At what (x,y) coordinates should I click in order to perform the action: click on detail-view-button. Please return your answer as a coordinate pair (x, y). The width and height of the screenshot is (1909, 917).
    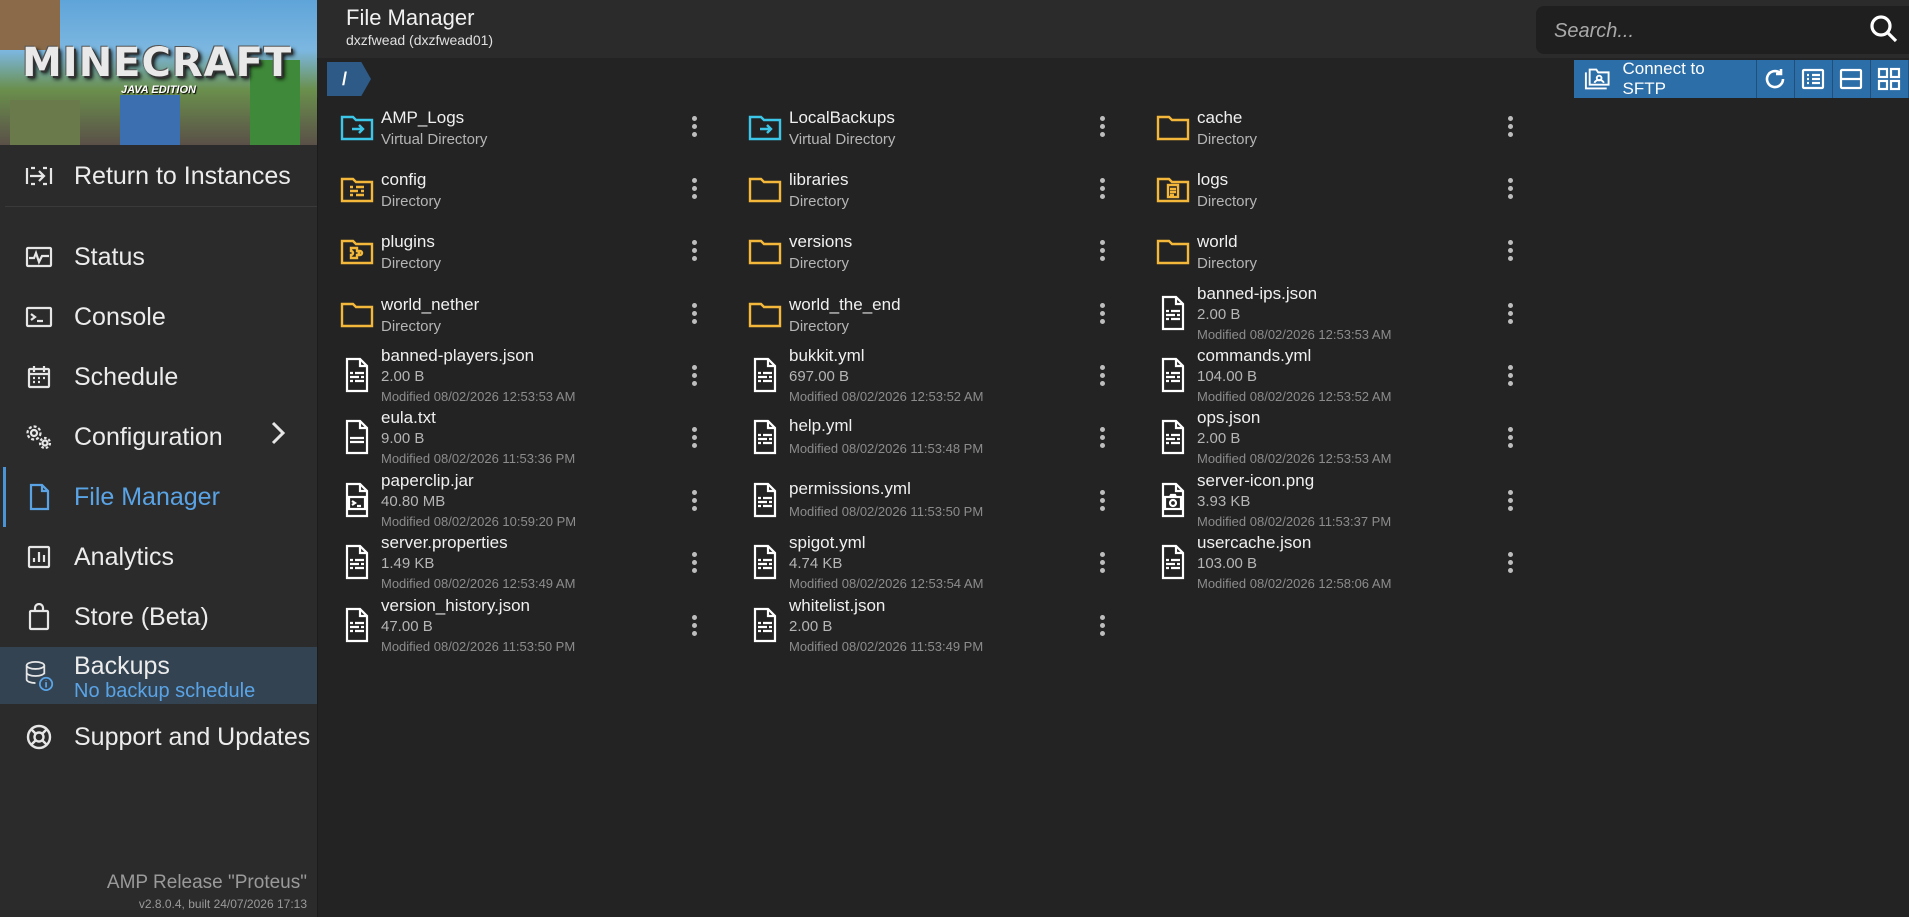
    Looking at the image, I should click on (1851, 79).